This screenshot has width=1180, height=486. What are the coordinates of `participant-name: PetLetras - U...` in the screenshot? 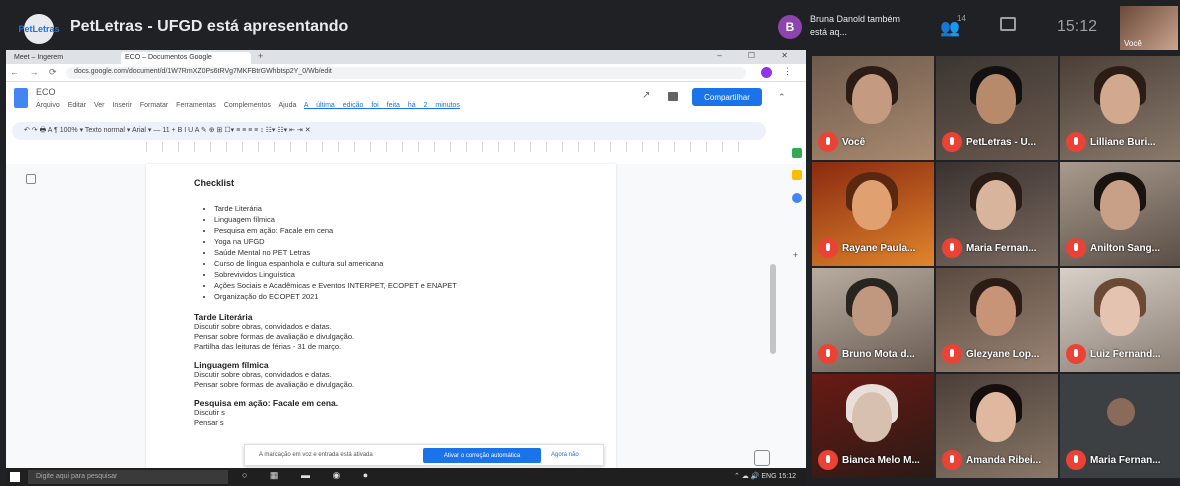 It's located at (1001, 142).